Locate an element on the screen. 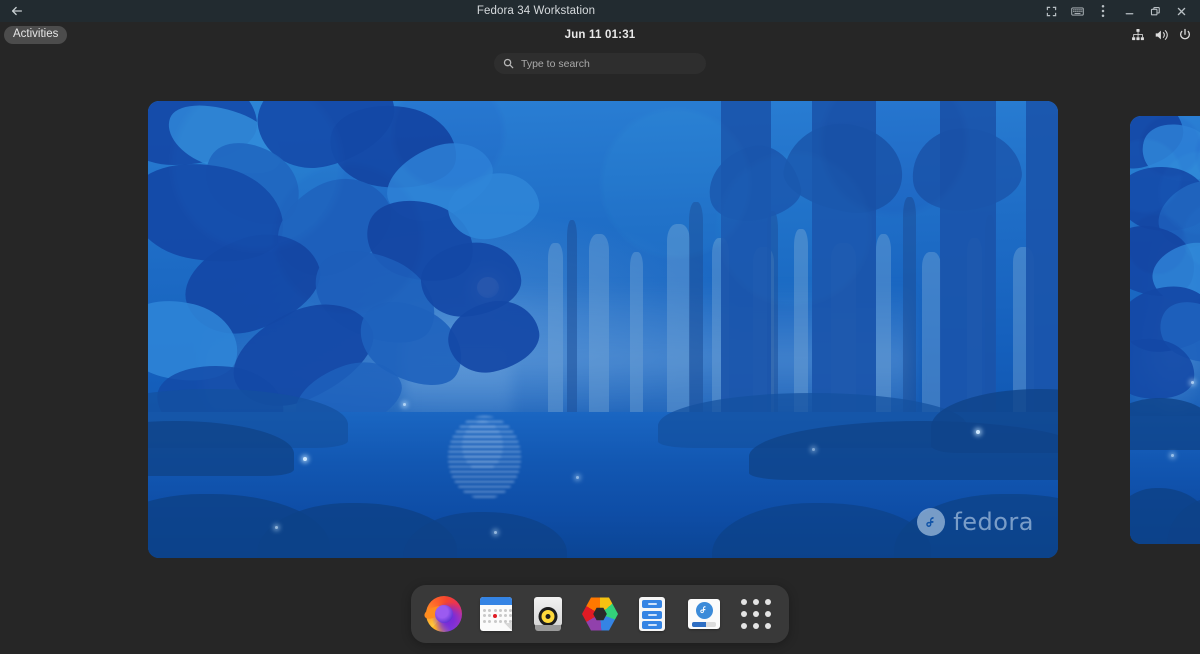 The height and width of the screenshot is (654, 1200). app-grid-icon is located at coordinates (756, 614).